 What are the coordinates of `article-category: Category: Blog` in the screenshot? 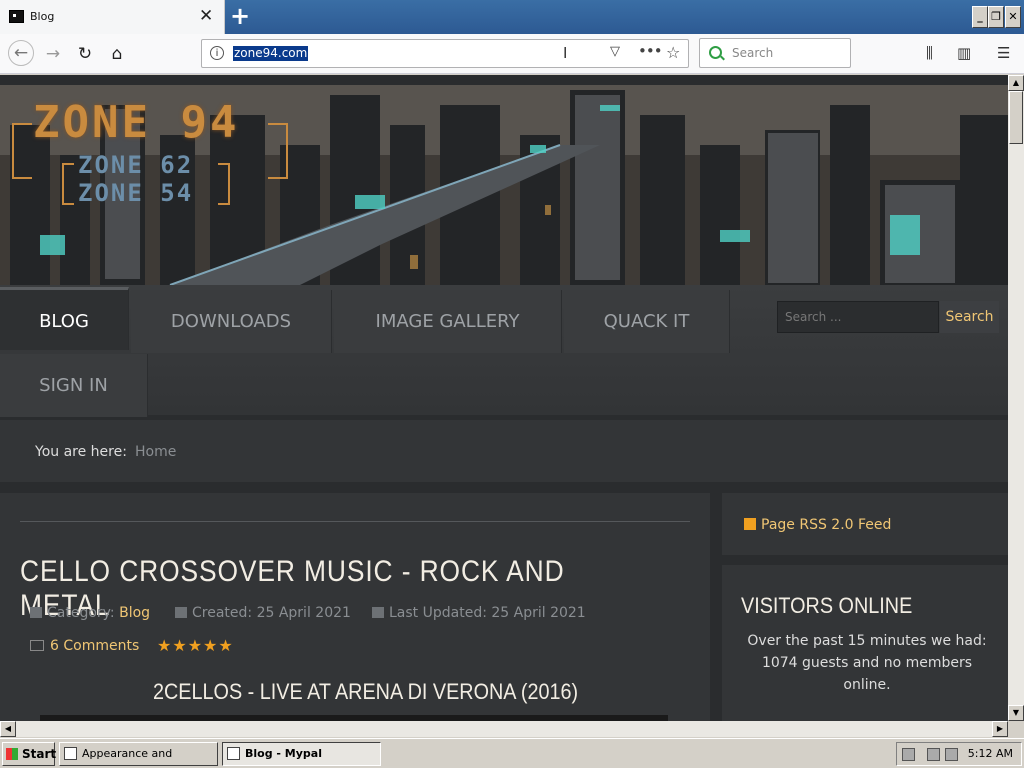 It's located at (90, 613).